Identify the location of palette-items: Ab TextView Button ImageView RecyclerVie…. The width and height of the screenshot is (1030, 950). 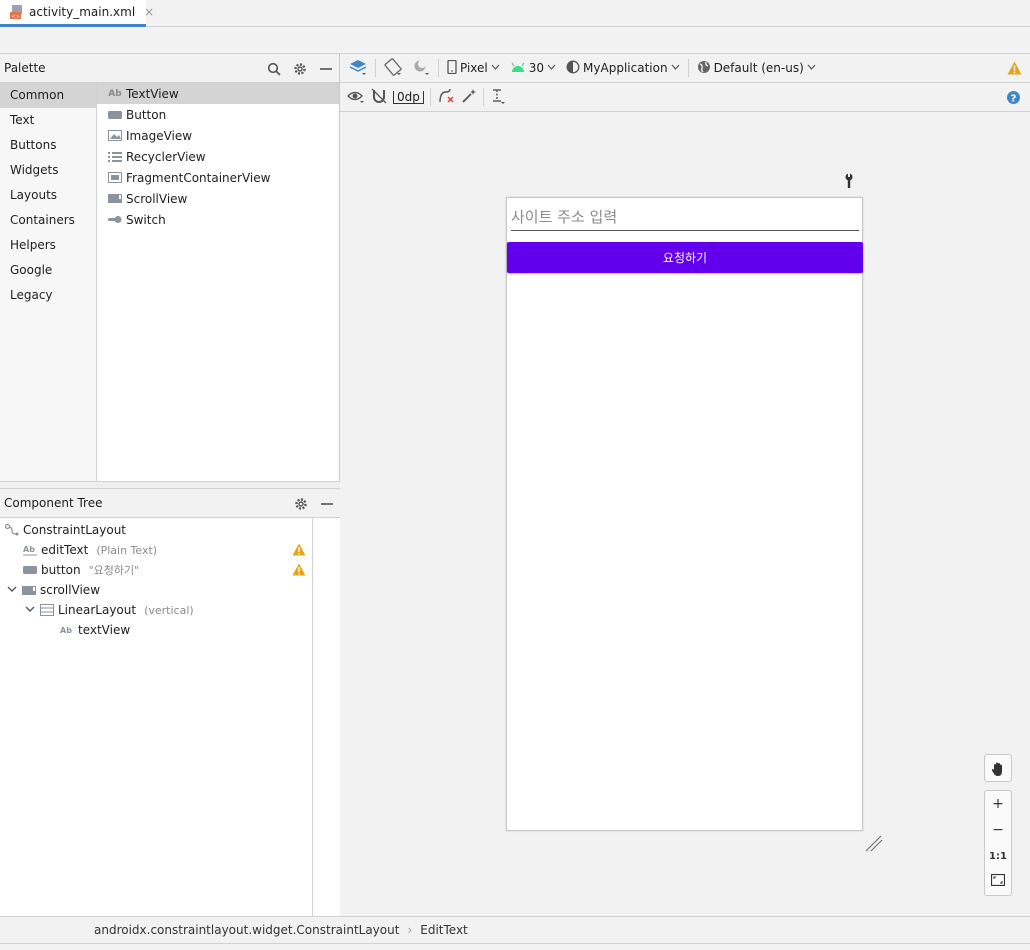
(218, 282).